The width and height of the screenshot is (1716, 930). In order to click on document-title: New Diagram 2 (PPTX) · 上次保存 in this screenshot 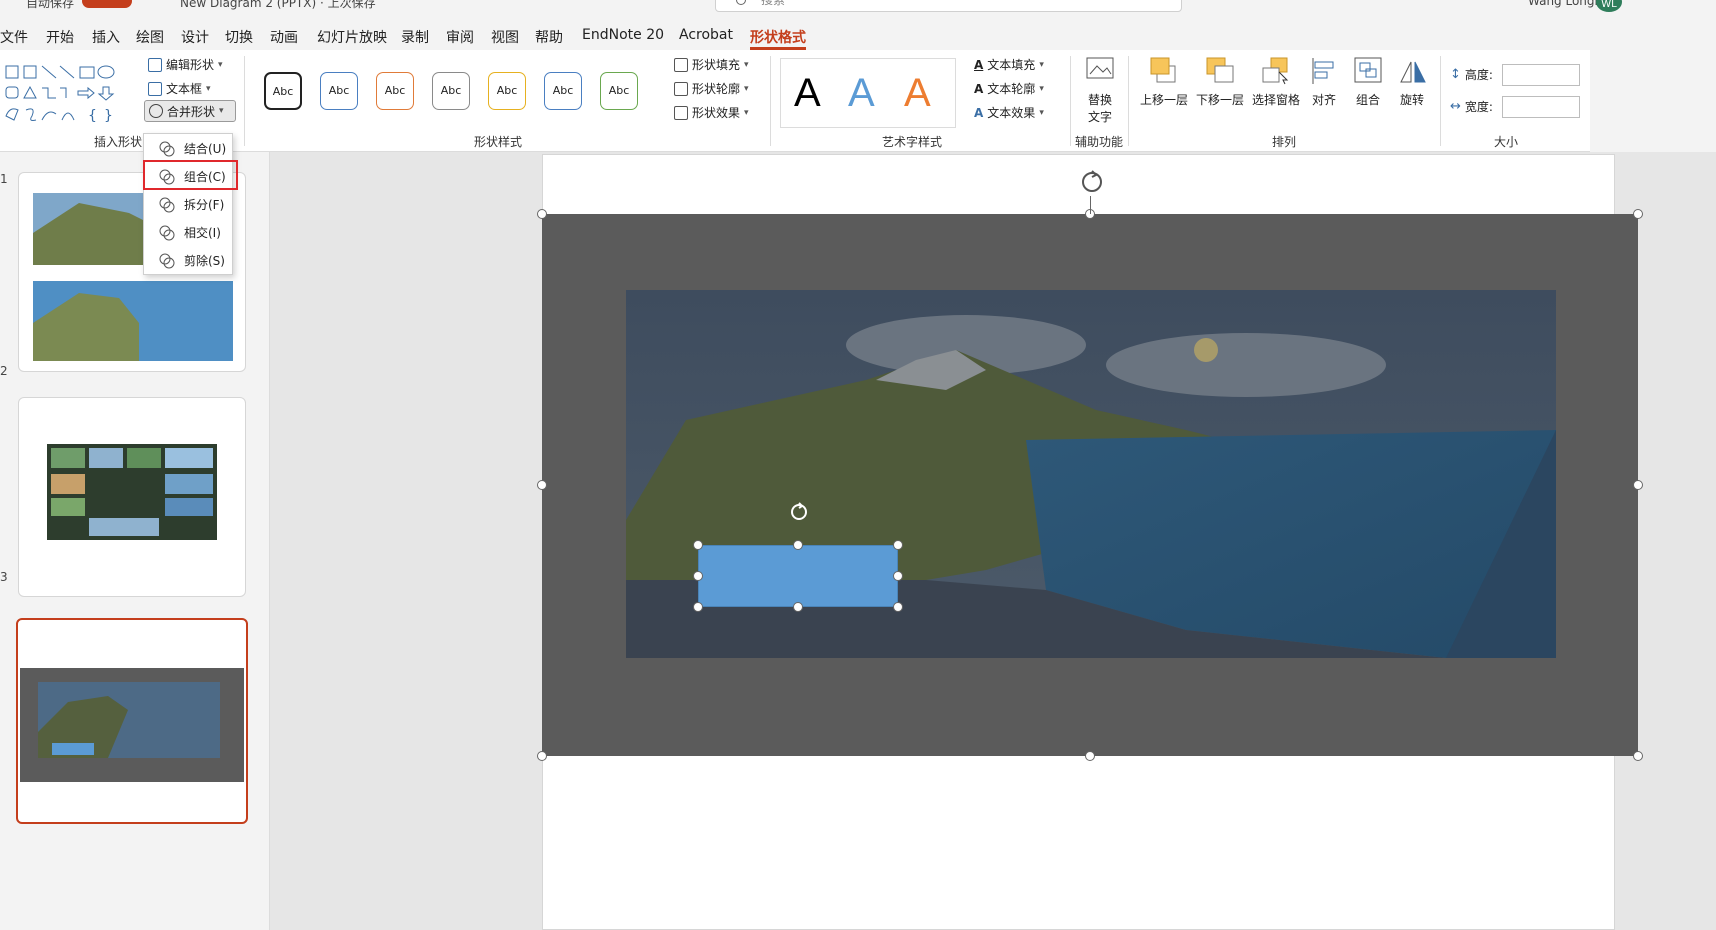, I will do `click(278, 5)`.